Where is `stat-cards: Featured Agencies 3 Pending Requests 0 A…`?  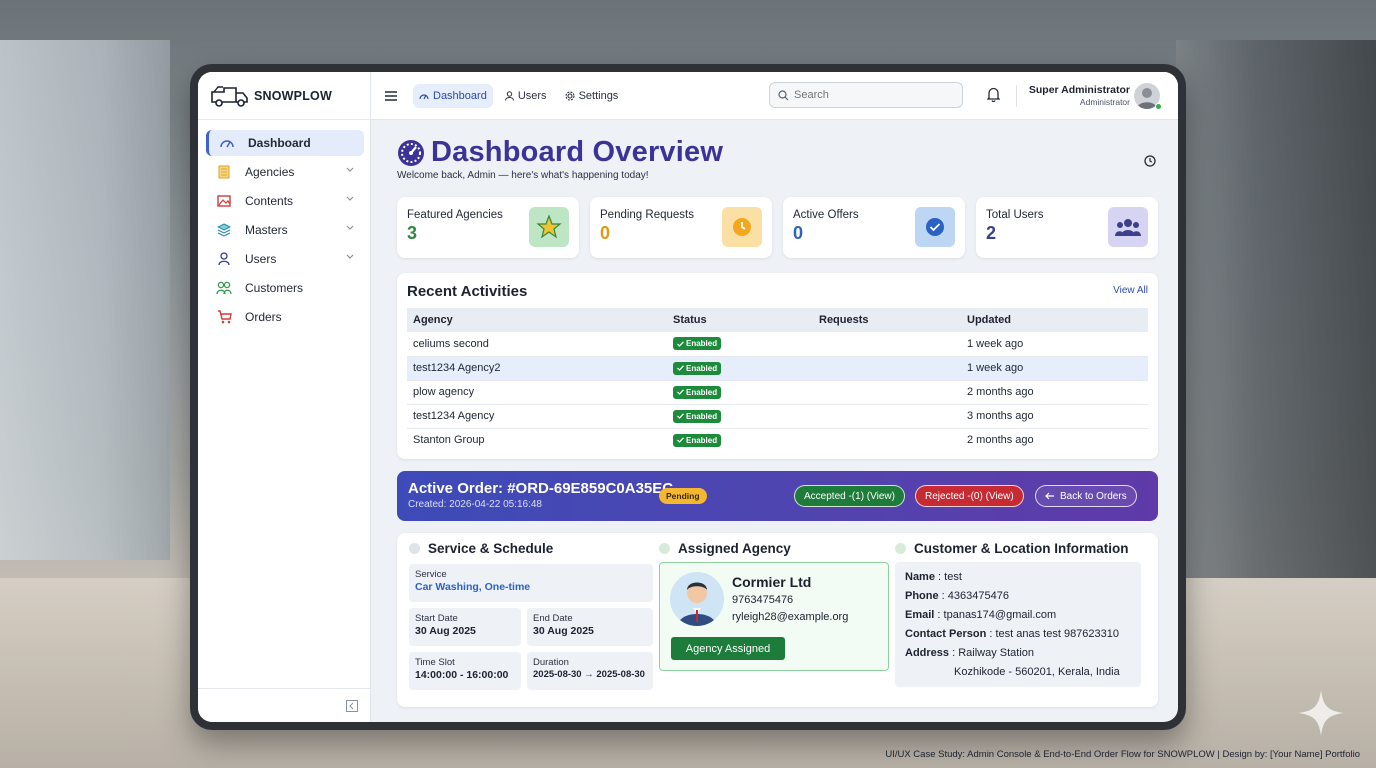
stat-cards: Featured Agencies 3 Pending Requests 0 A… is located at coordinates (777, 227).